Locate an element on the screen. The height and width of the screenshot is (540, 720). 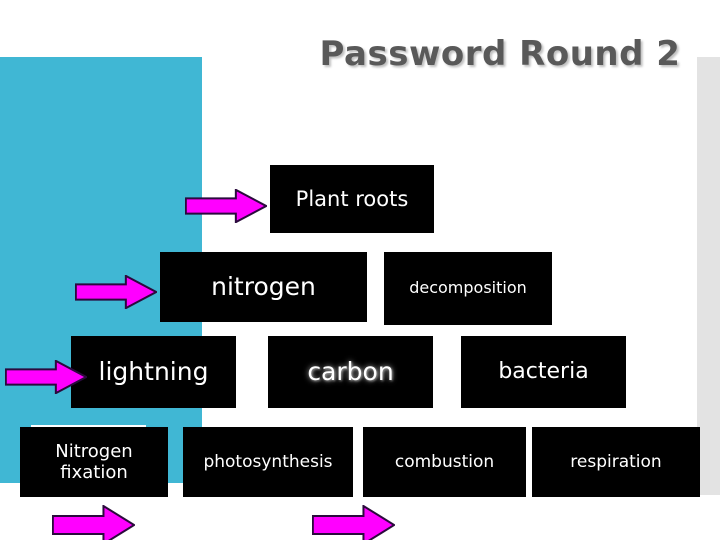
word-box-photosynthesis: photosynthesis is located at coordinates (268, 462).